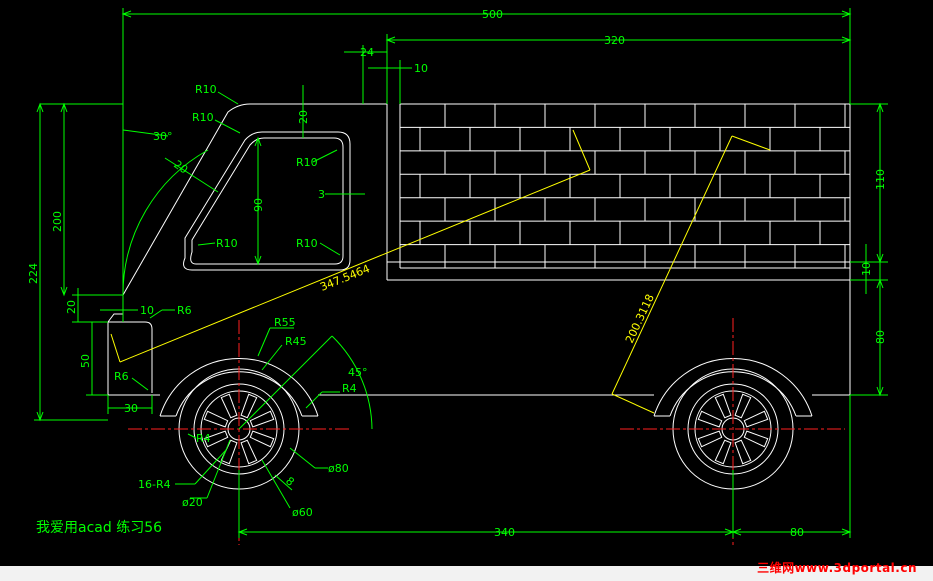  I want to click on r4-a: R4, so click(349, 388).